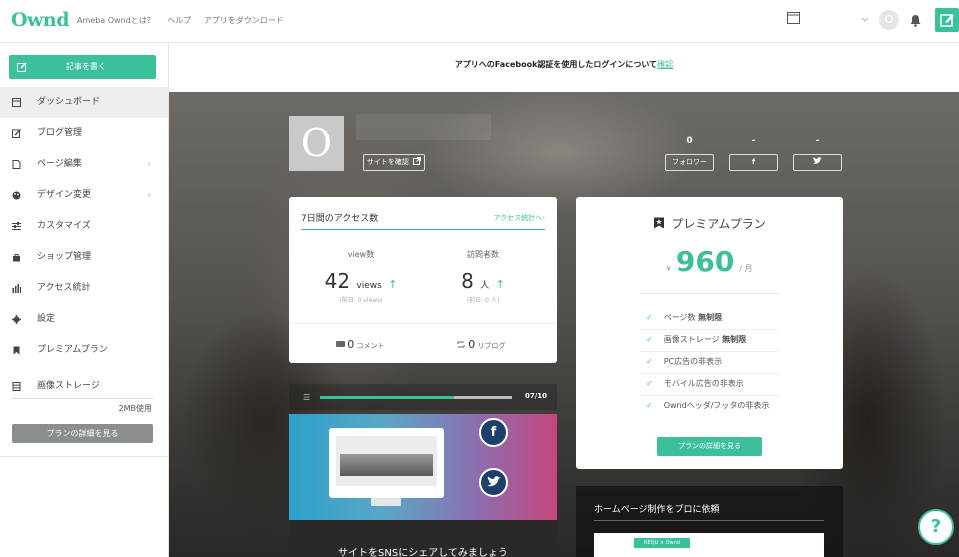 The height and width of the screenshot is (557, 959). What do you see at coordinates (340, 219) in the screenshot?
I see `access-card-title: 7日間のアクセス数` at bounding box center [340, 219].